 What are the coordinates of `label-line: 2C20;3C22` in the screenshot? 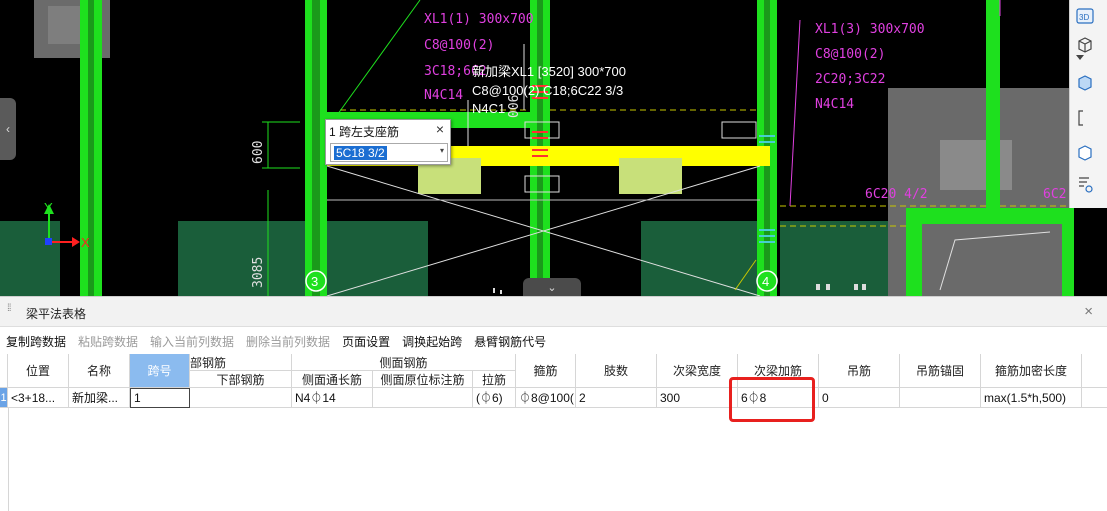 It's located at (850, 79).